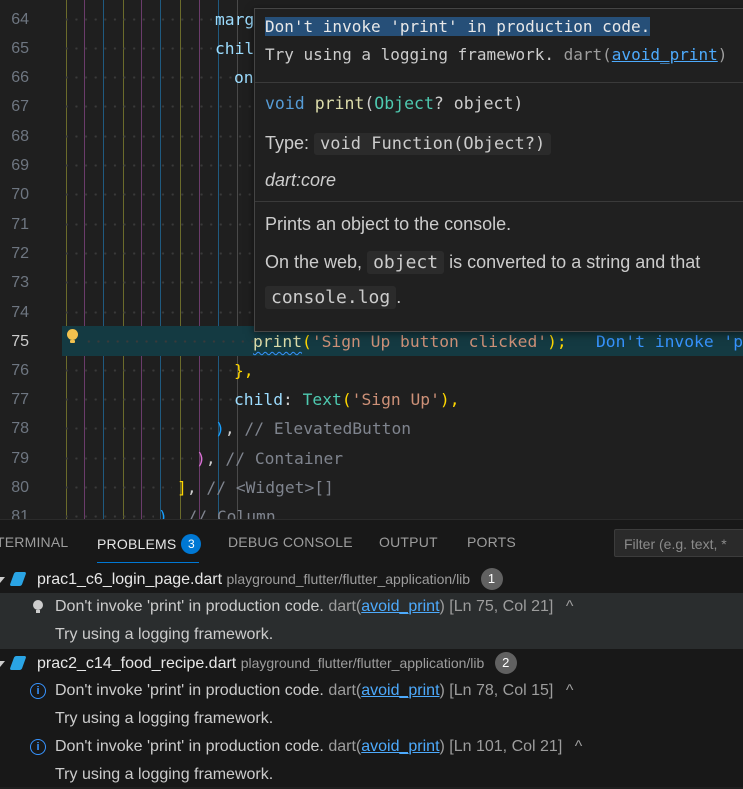 The width and height of the screenshot is (743, 789). What do you see at coordinates (284, 458) in the screenshot?
I see `code-comment: // Container` at bounding box center [284, 458].